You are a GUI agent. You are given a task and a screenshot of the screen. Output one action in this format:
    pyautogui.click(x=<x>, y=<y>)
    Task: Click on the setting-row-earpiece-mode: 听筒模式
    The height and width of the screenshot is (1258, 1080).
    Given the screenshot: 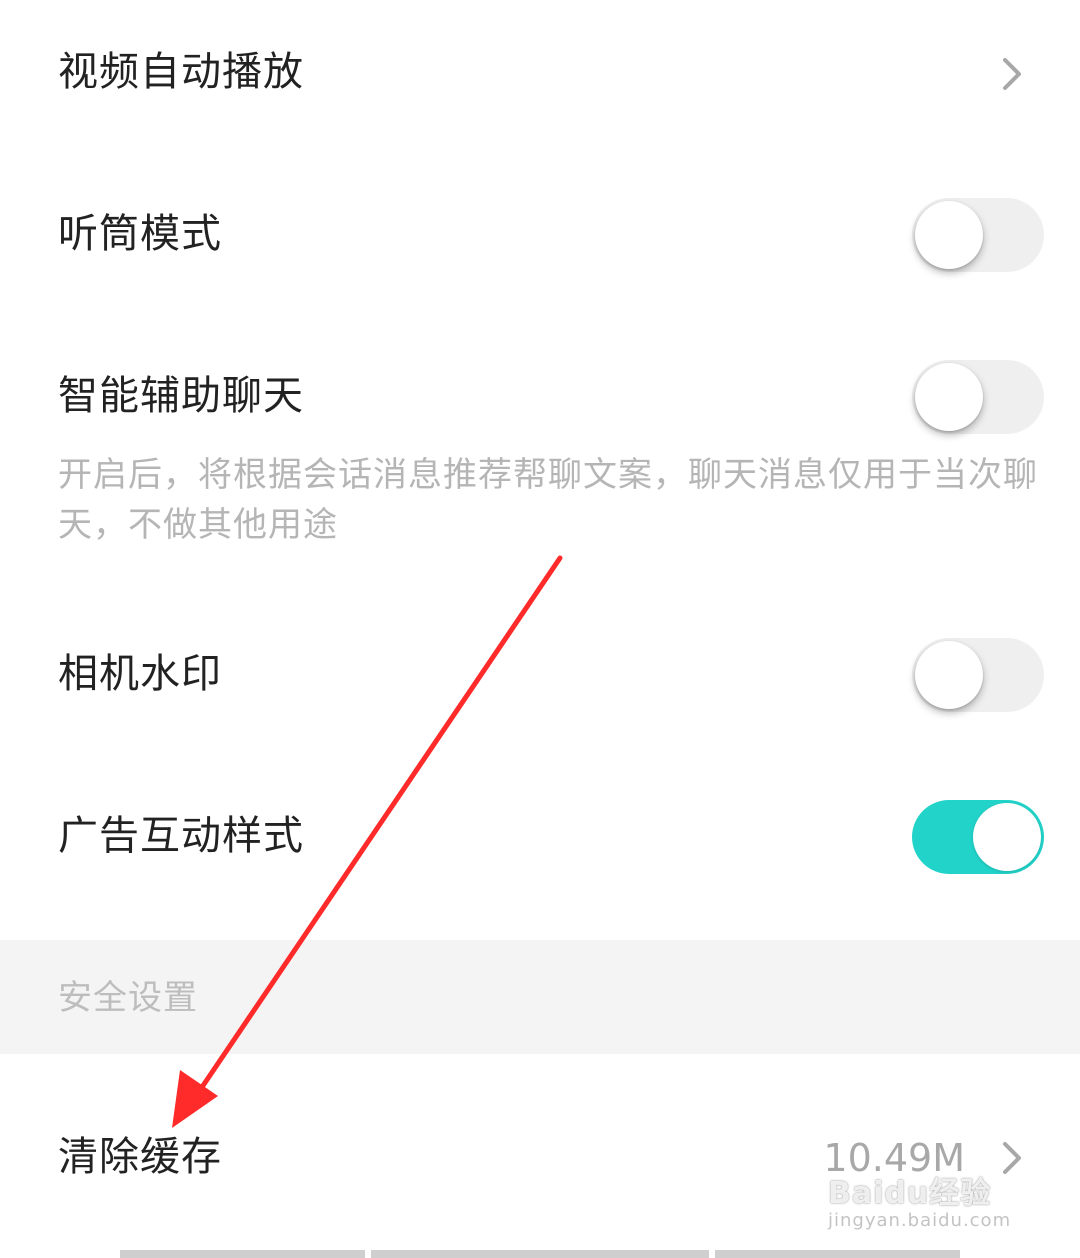 What is the action you would take?
    pyautogui.click(x=540, y=235)
    